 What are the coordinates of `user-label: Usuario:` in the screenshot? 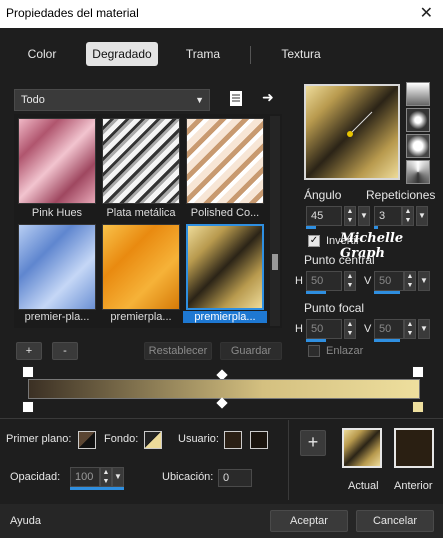 It's located at (198, 439).